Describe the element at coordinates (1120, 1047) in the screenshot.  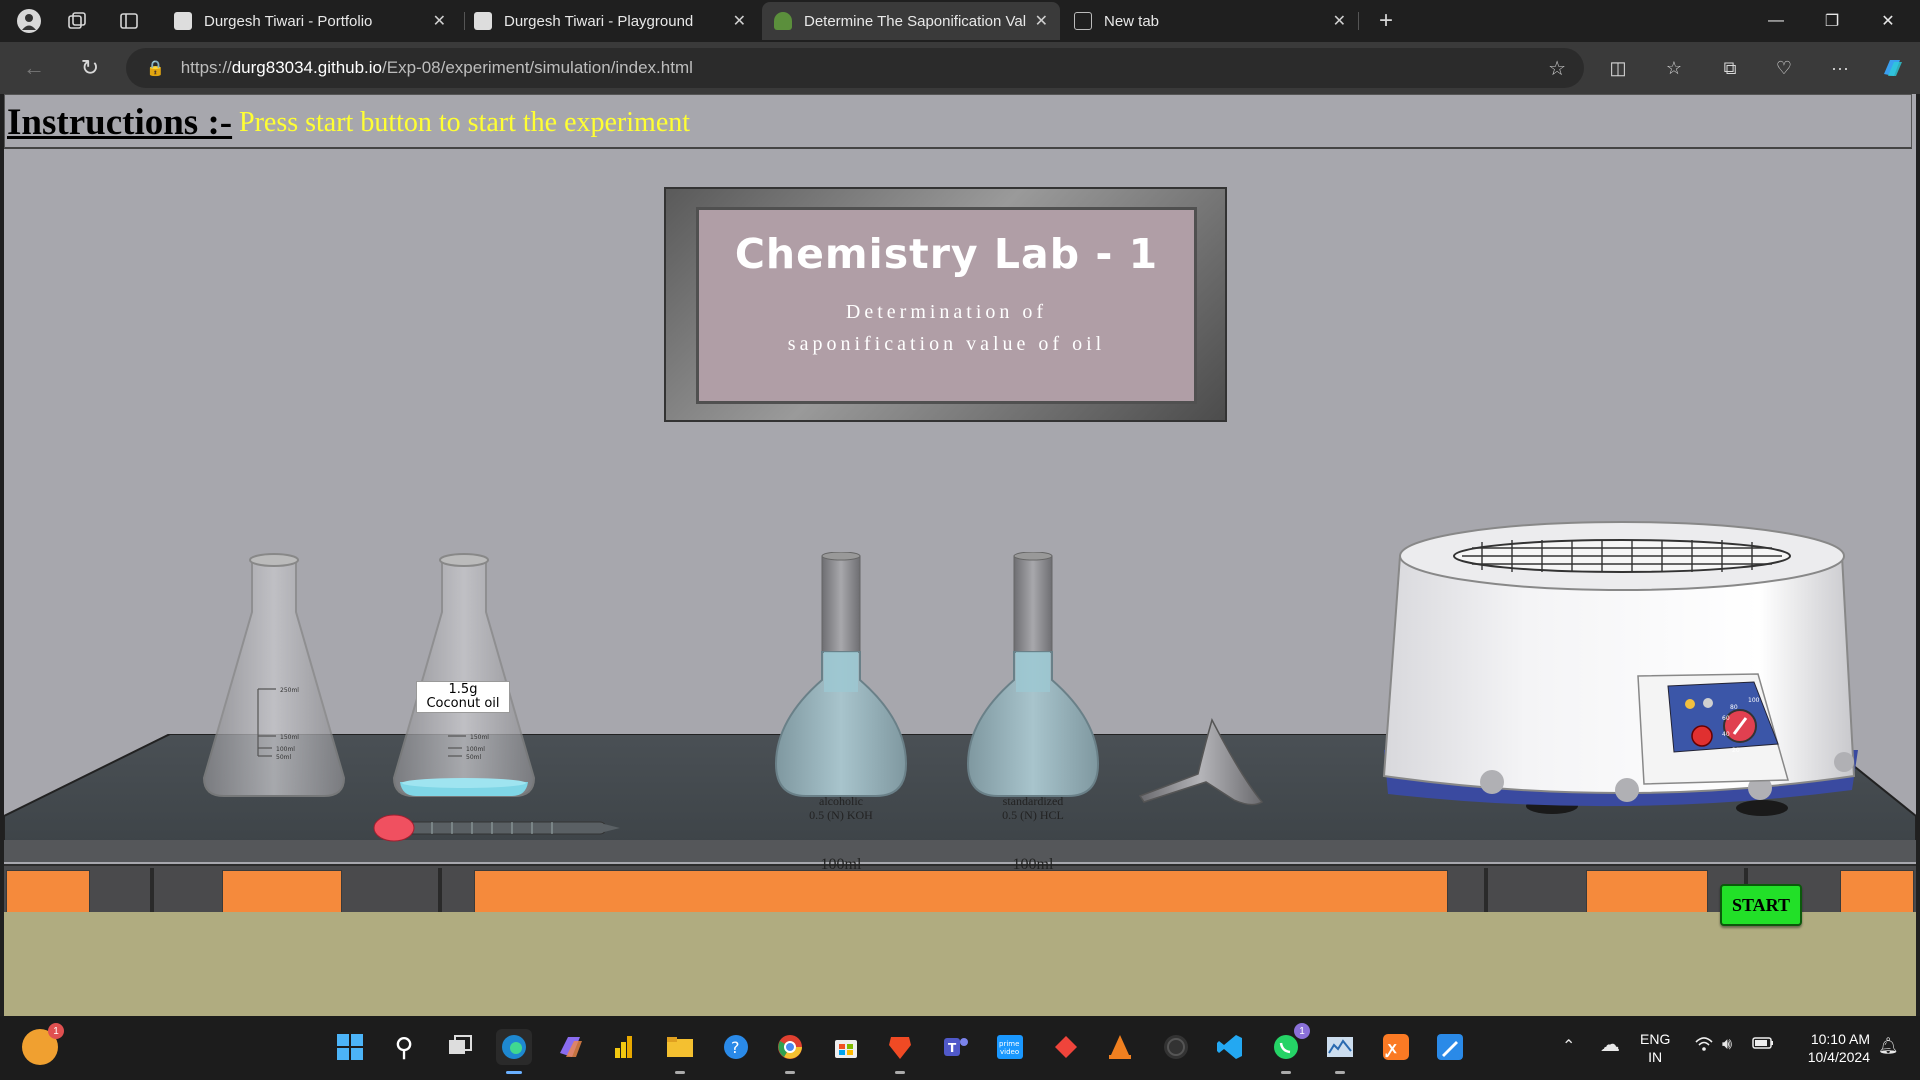
I see `vlc-icon` at that location.